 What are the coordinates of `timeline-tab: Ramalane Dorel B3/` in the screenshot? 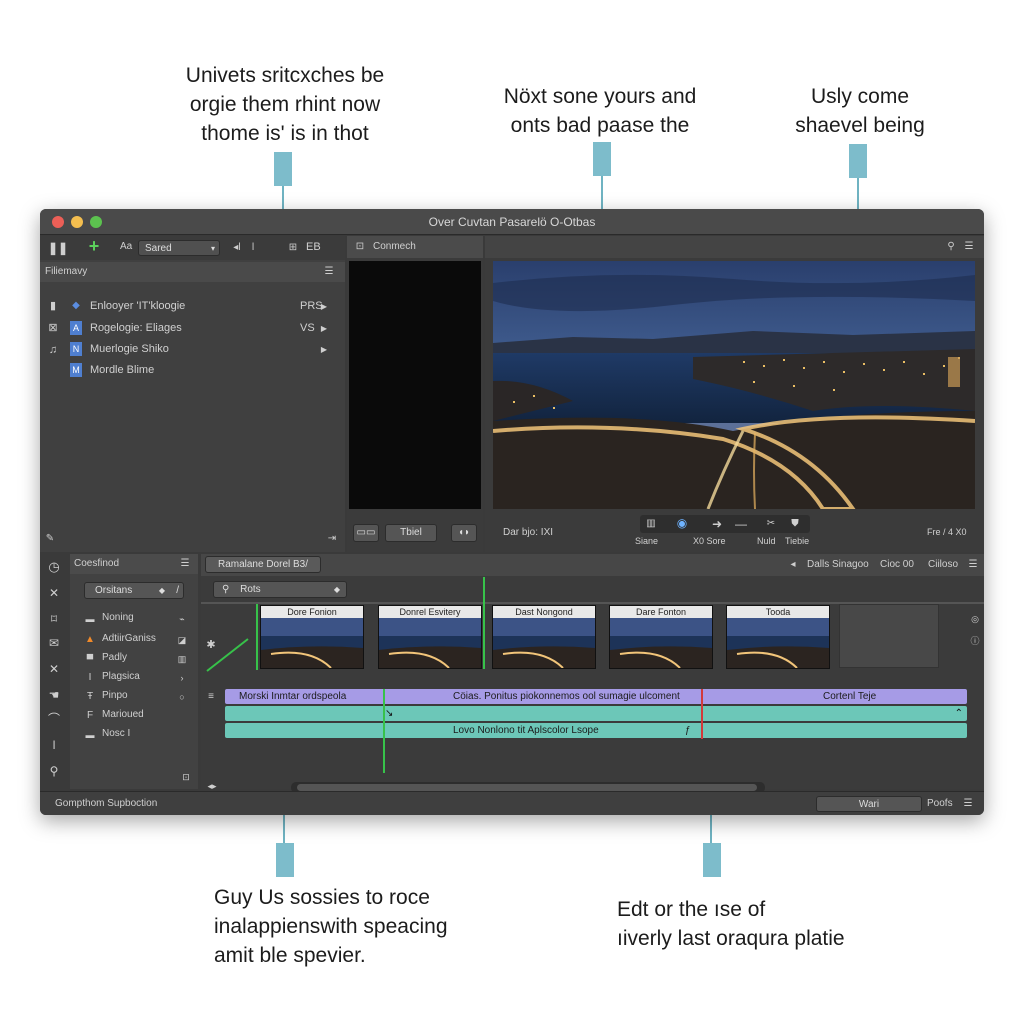 It's located at (263, 564).